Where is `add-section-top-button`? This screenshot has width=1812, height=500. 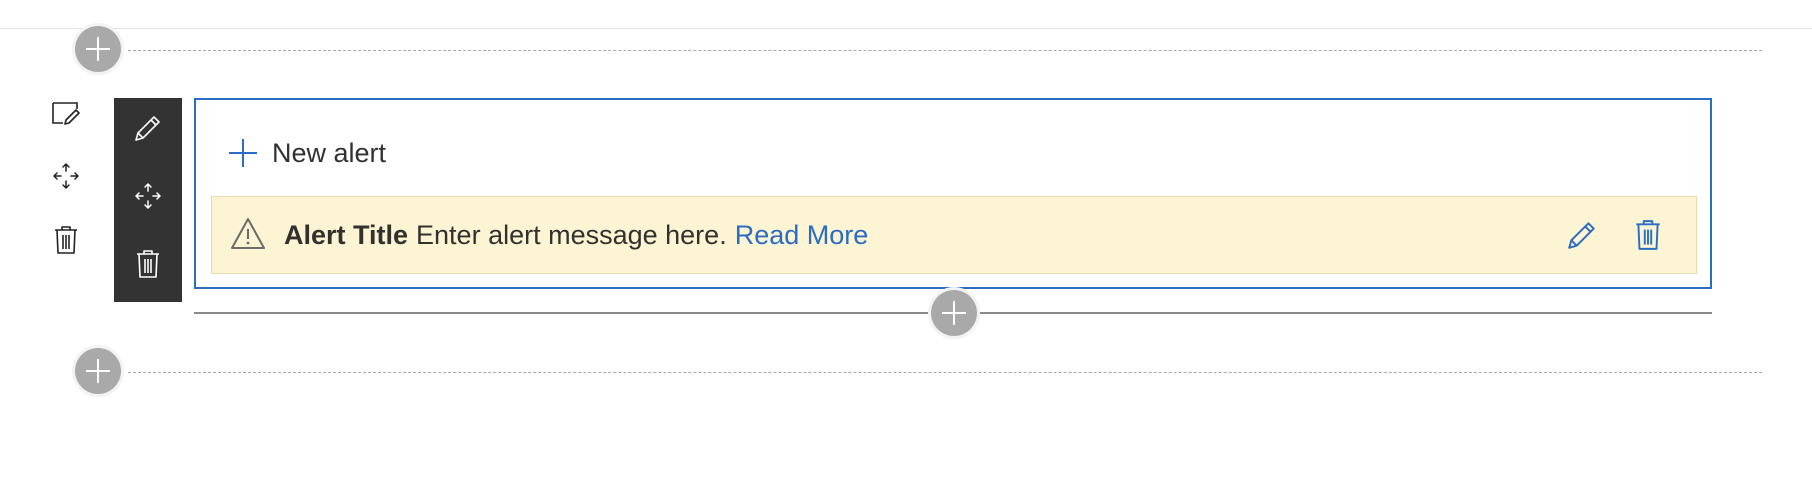
add-section-top-button is located at coordinates (98, 49).